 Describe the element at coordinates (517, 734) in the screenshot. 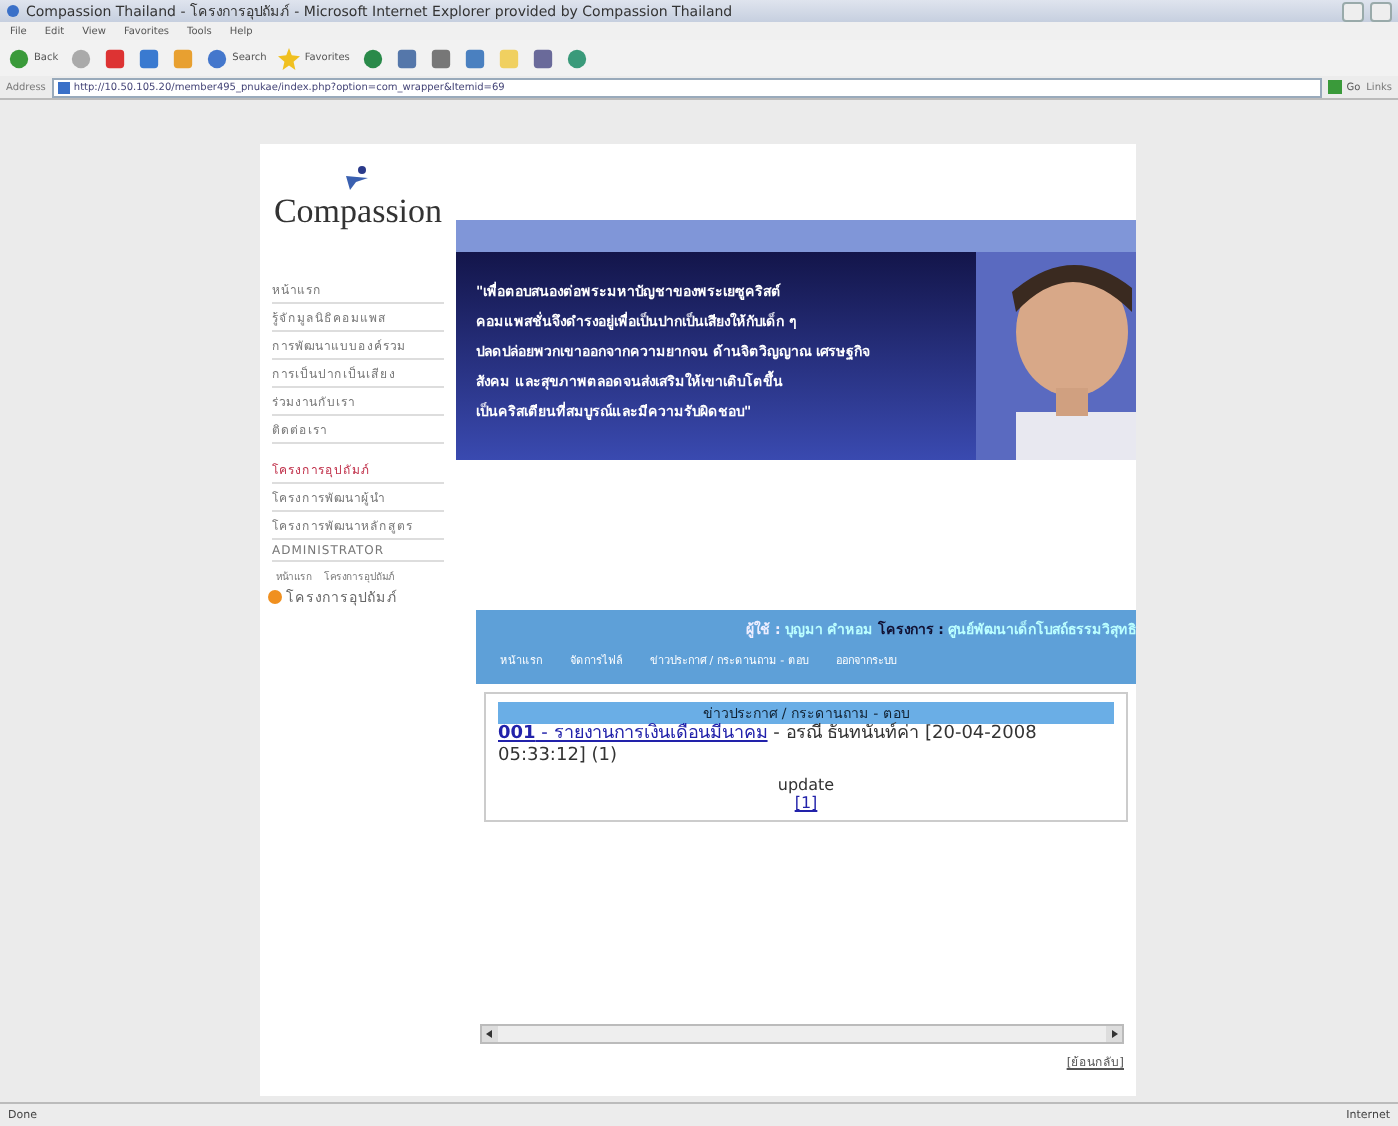

I see `post-number-link: 001` at that location.